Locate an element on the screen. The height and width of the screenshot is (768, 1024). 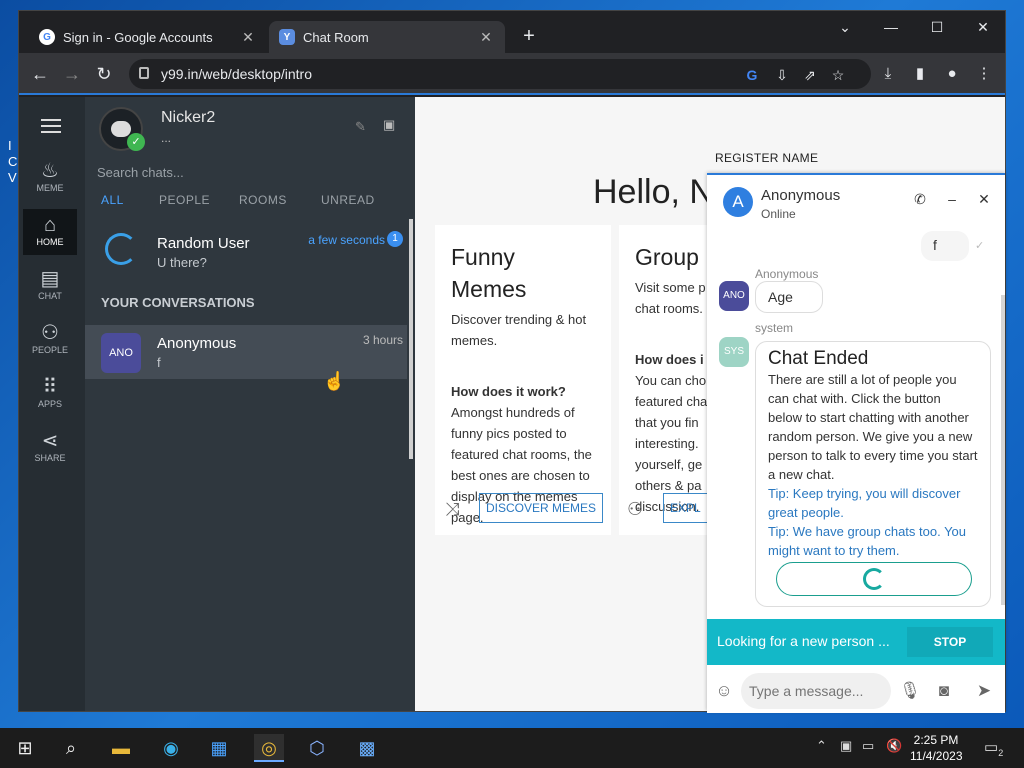
tab-label: Chat Room is located at coordinates (336, 37).